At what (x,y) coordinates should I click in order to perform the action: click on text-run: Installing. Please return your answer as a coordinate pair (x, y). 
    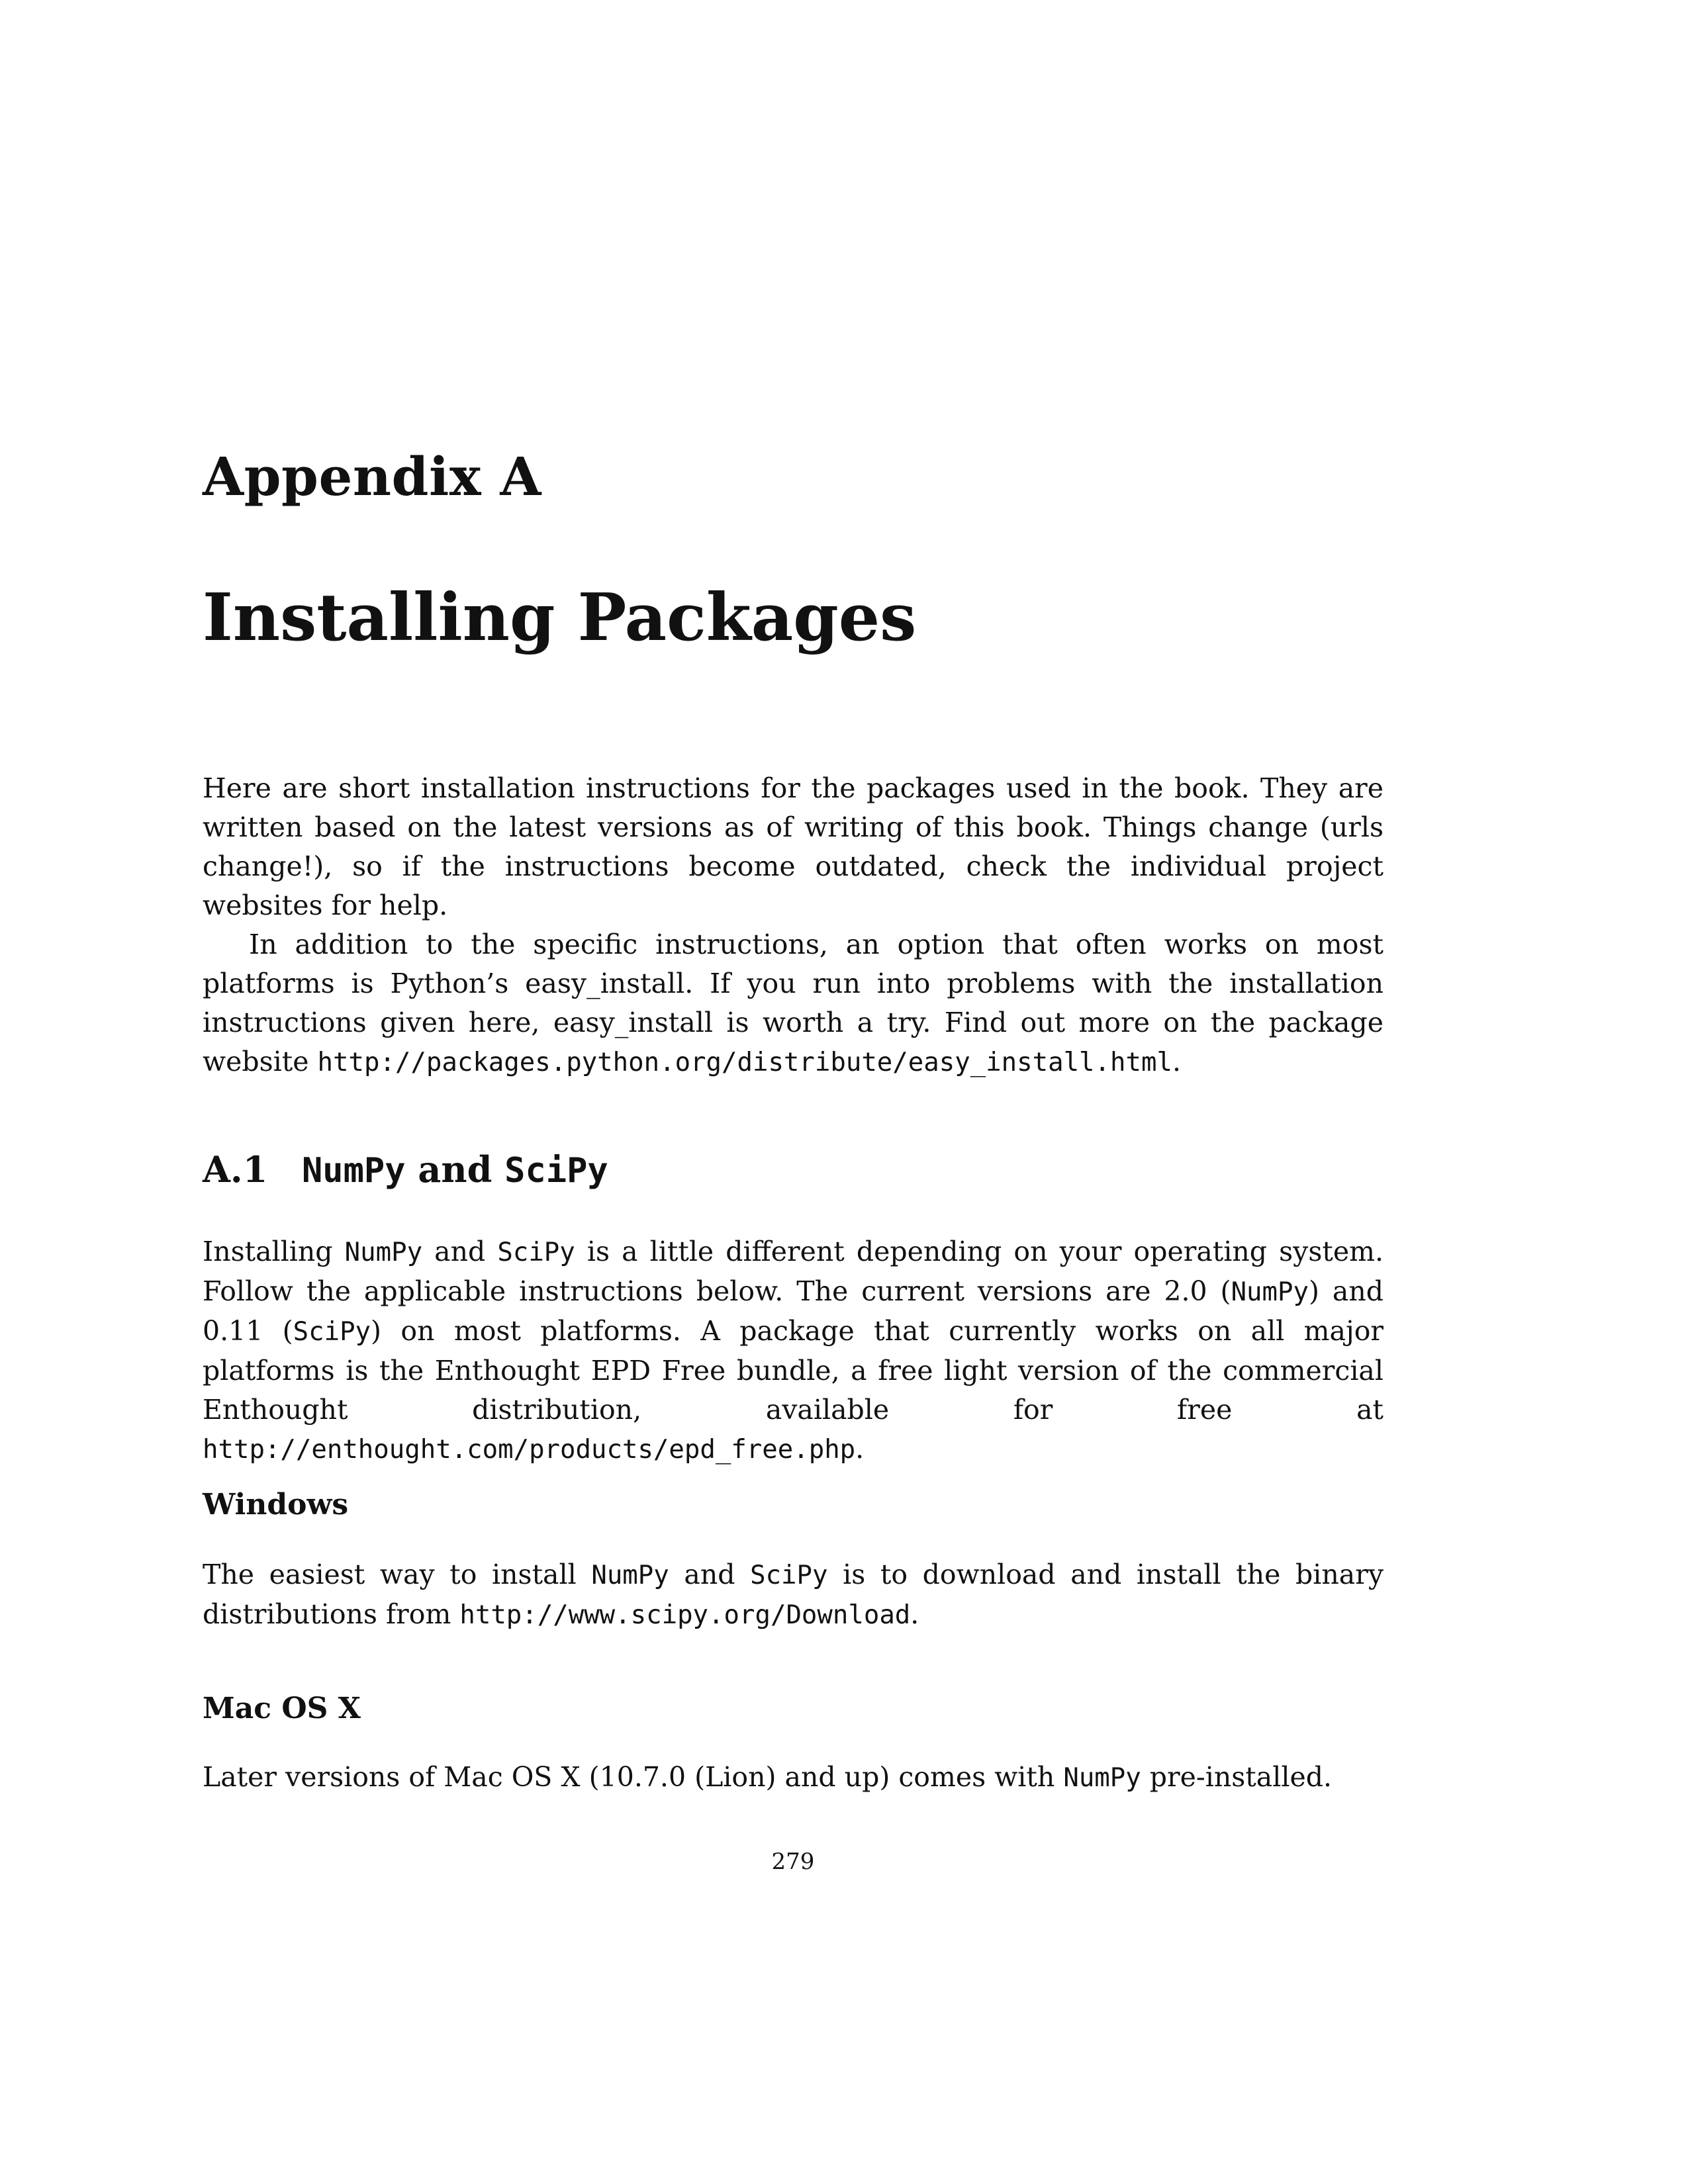
    Looking at the image, I should click on (274, 1251).